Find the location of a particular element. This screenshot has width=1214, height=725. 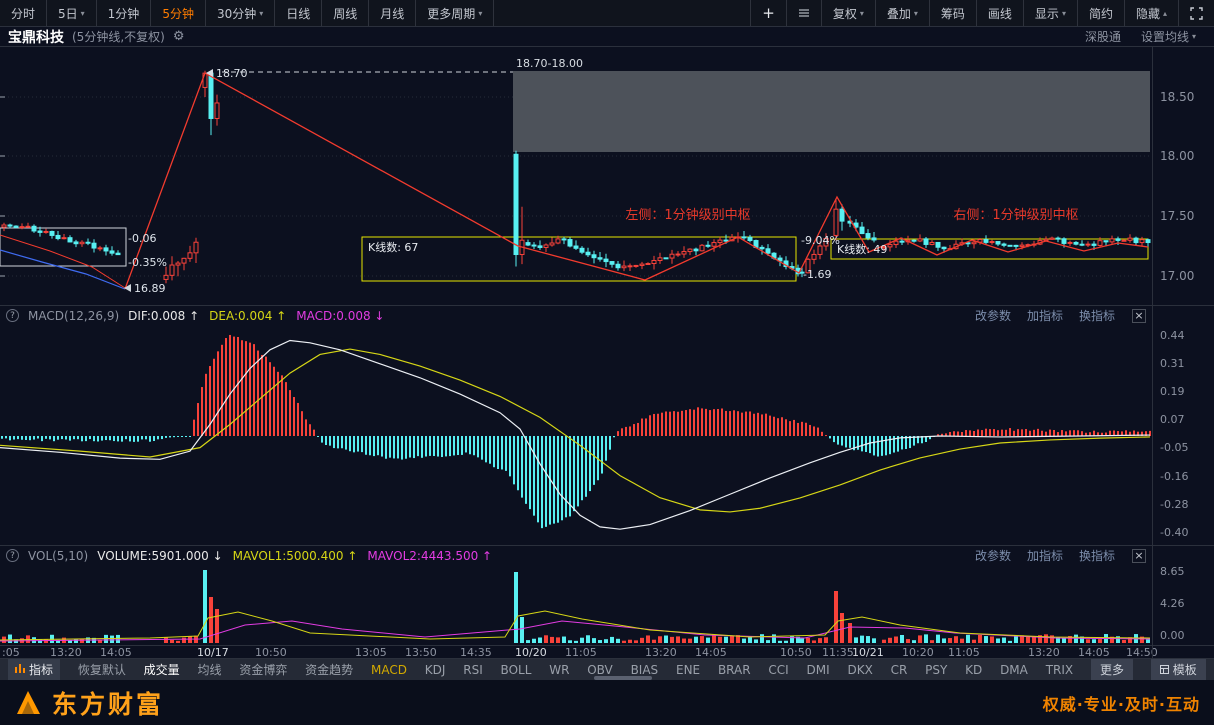

period-button: 分时 is located at coordinates (24, 13).